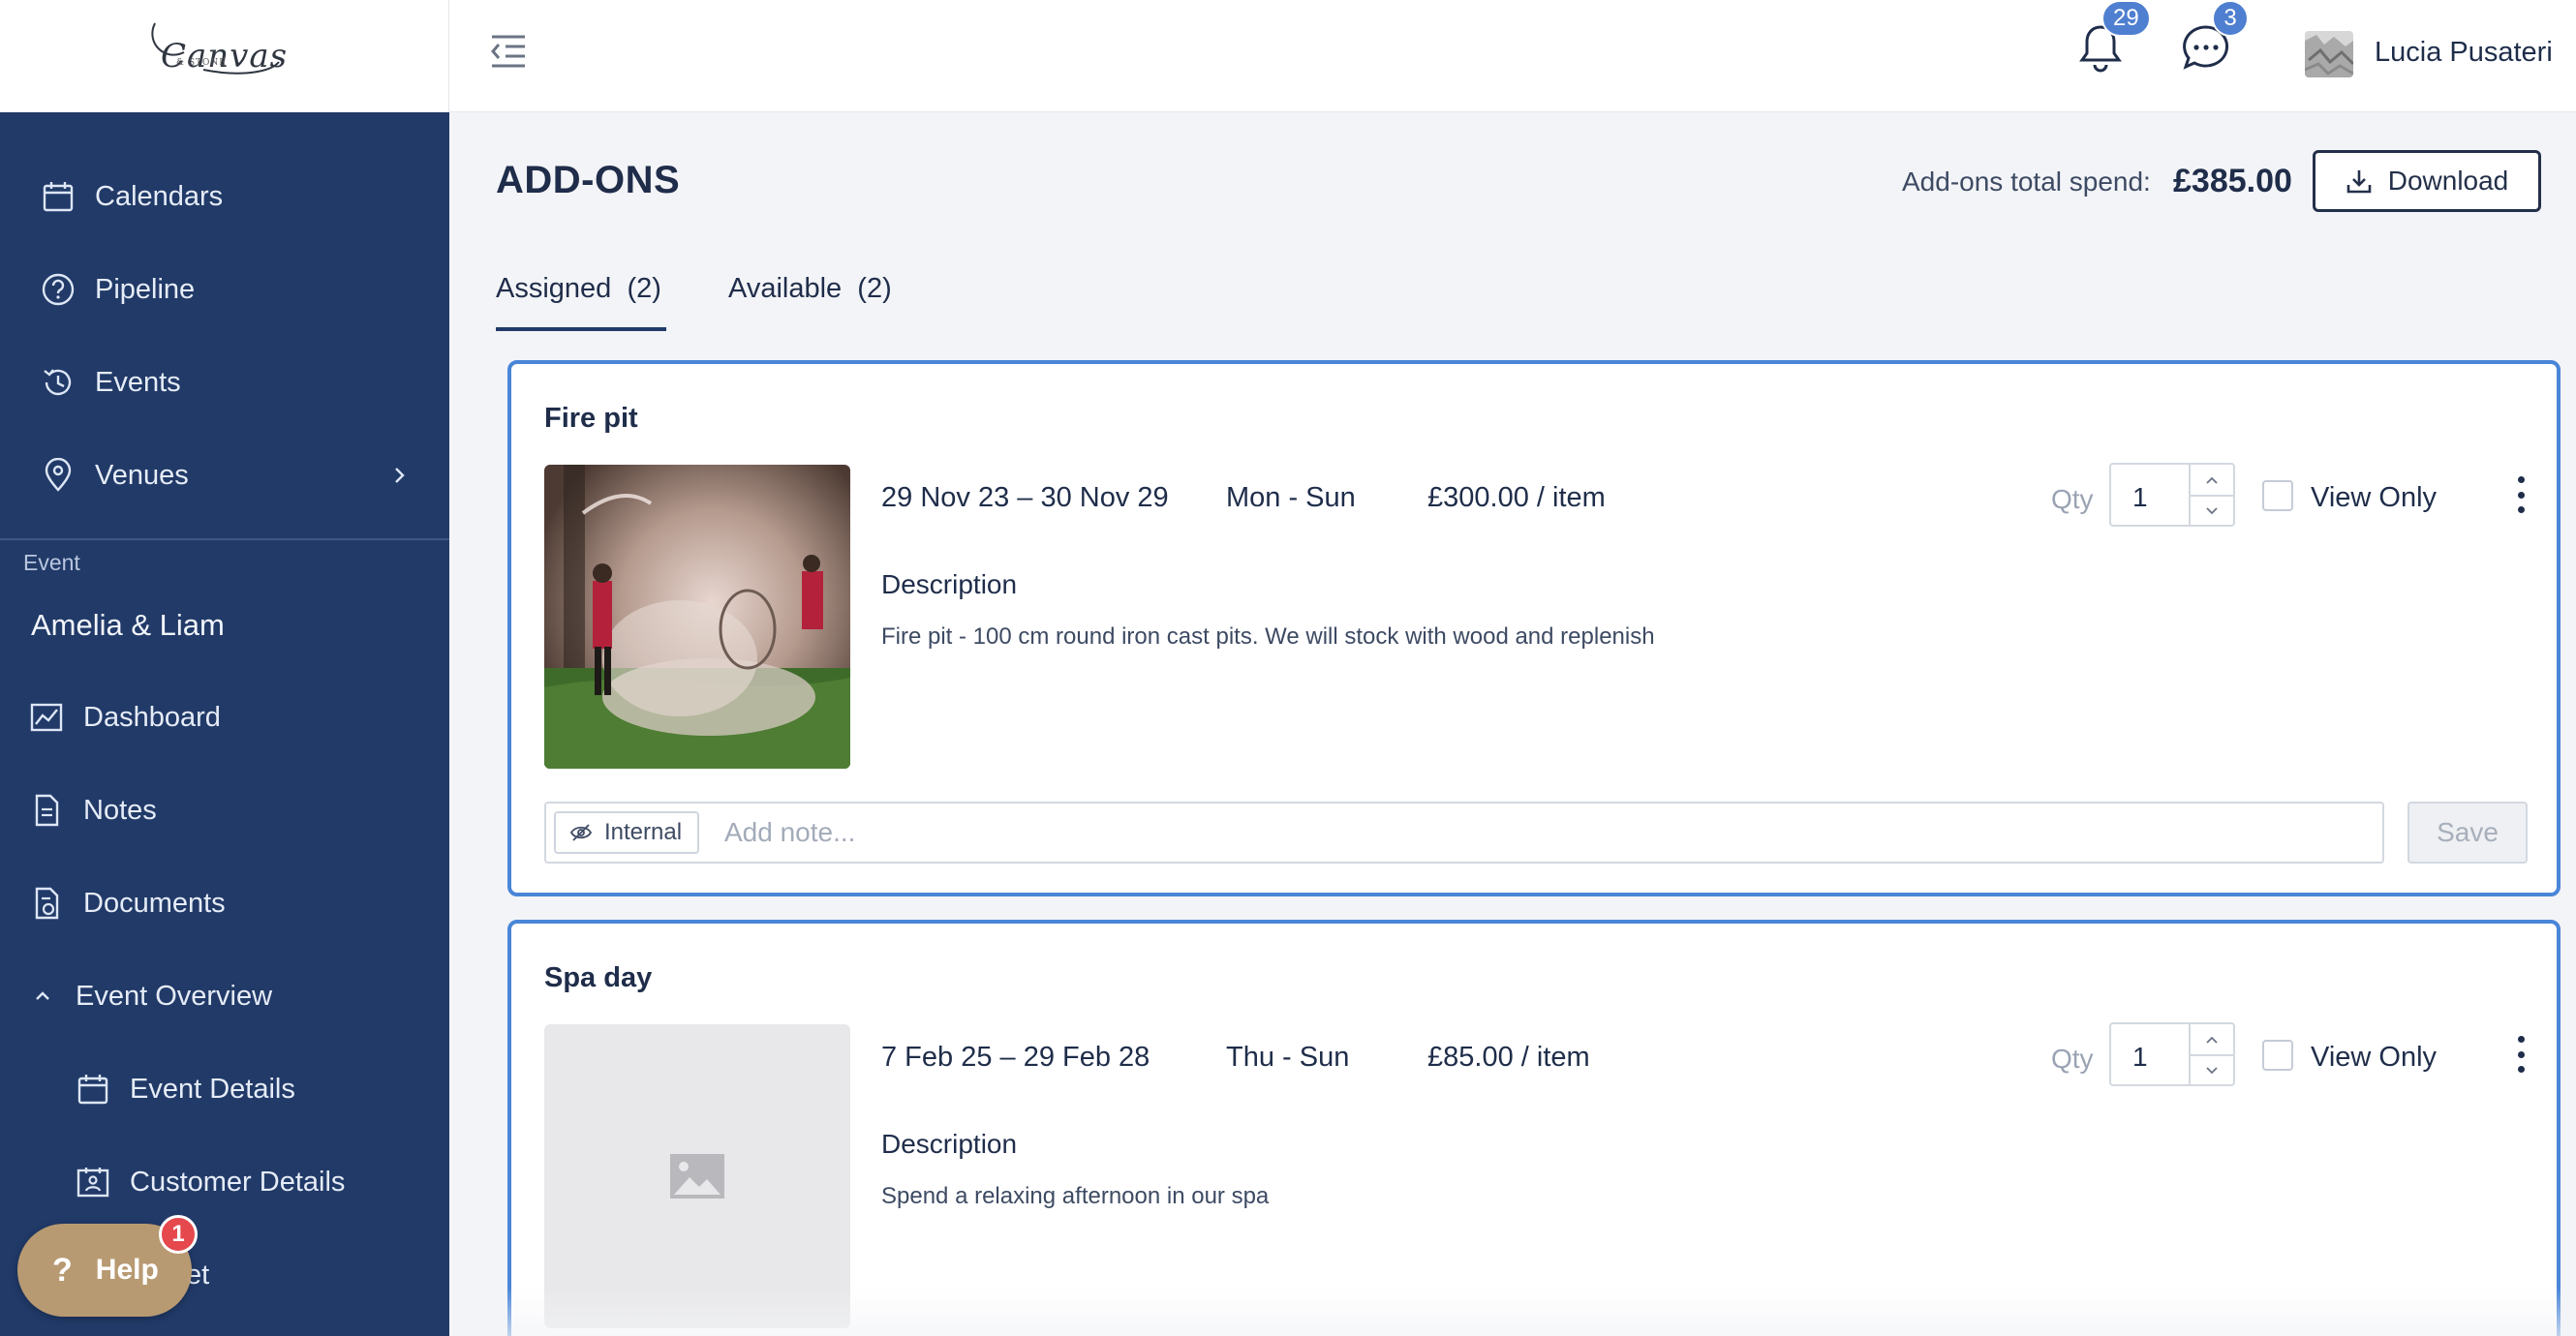 Image resolution: width=2576 pixels, height=1336 pixels. Describe the element at coordinates (46, 718) in the screenshot. I see `chart-icon` at that location.